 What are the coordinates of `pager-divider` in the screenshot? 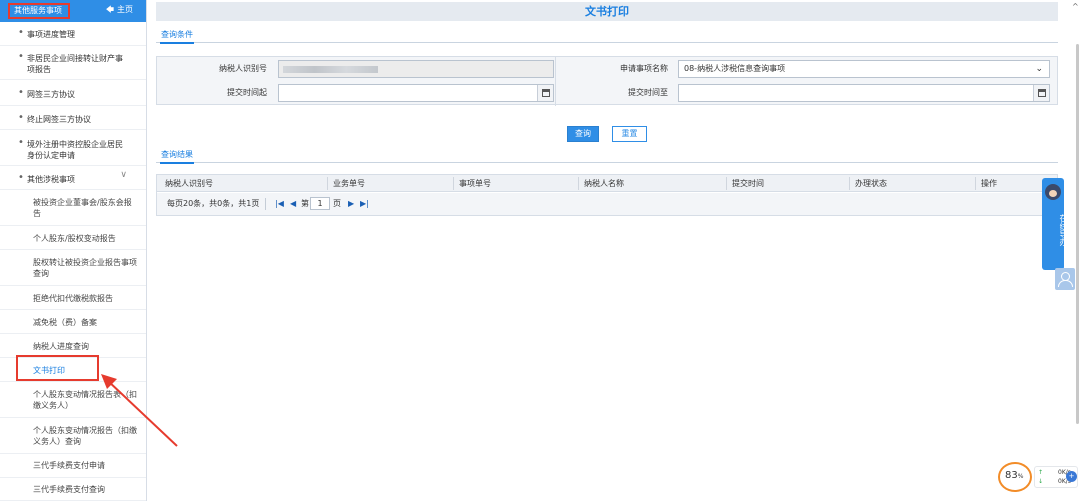 It's located at (265, 204).